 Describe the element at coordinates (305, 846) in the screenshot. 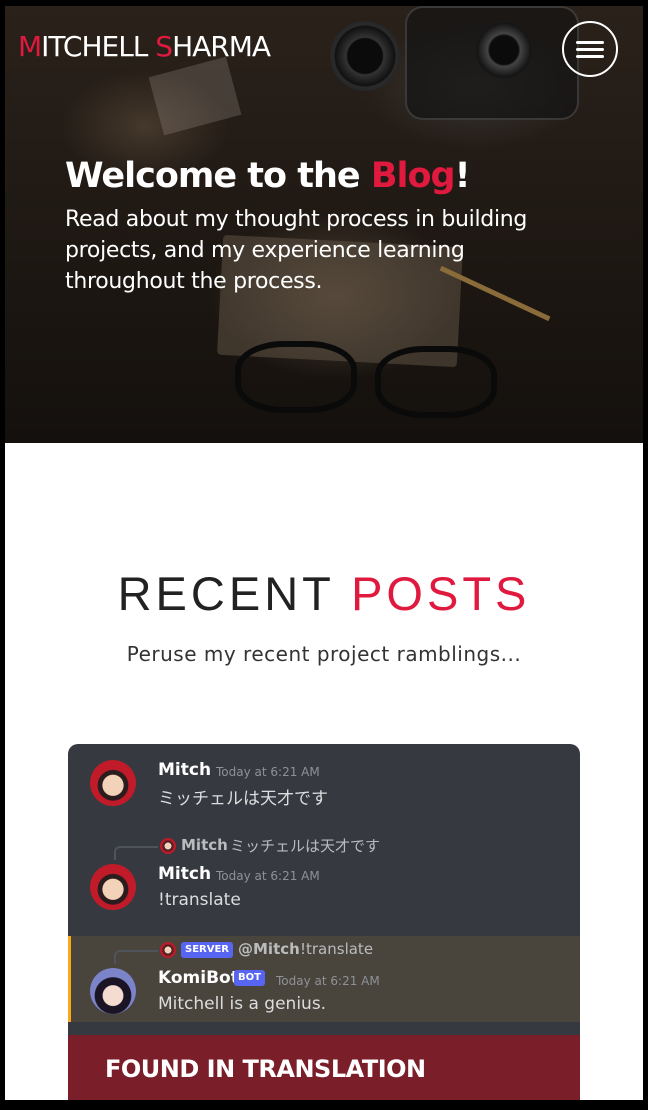

I see `reply-text: ミッチェルは天才です` at that location.